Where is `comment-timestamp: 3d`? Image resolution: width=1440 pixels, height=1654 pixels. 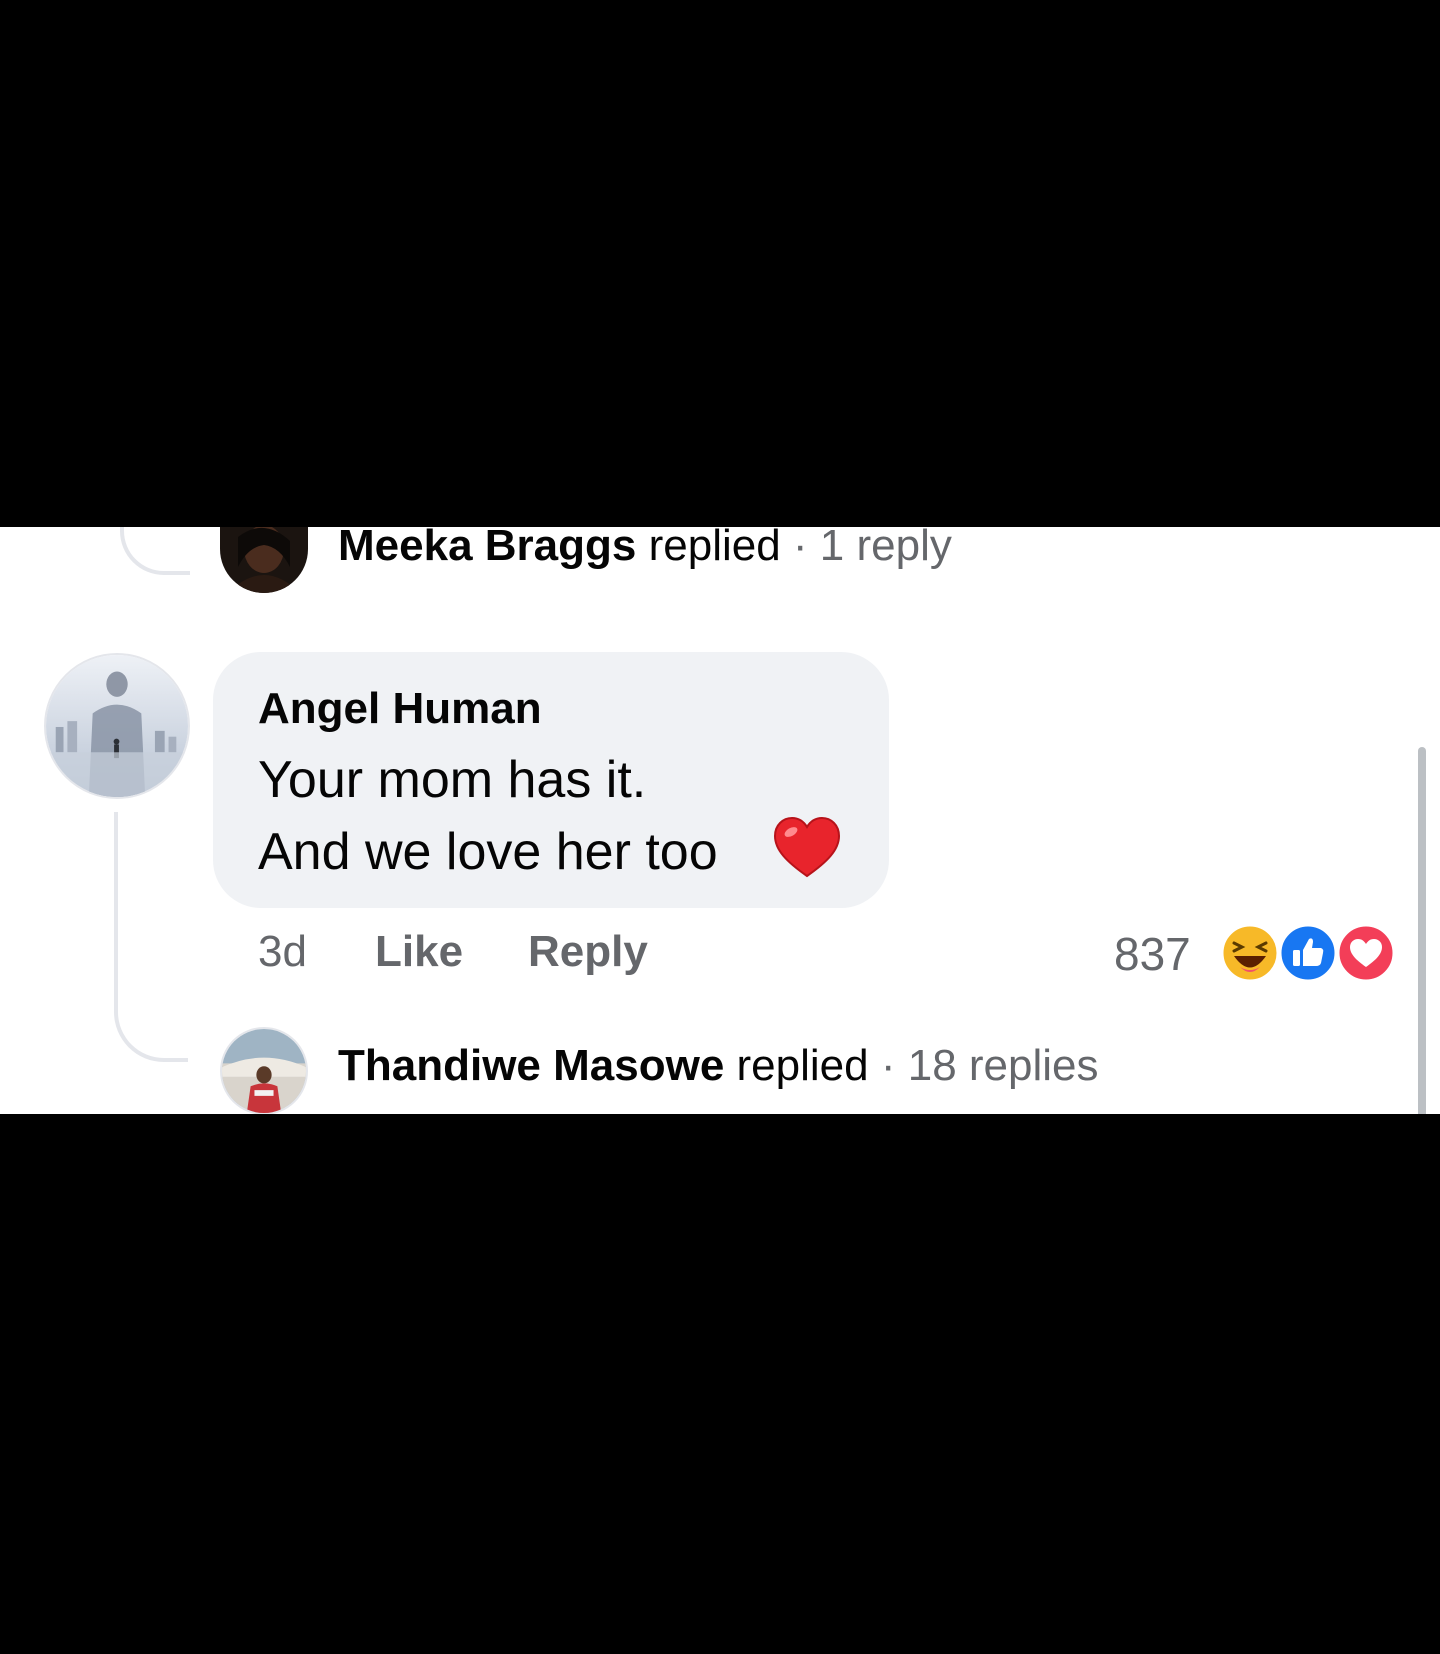
comment-timestamp: 3d is located at coordinates (282, 952).